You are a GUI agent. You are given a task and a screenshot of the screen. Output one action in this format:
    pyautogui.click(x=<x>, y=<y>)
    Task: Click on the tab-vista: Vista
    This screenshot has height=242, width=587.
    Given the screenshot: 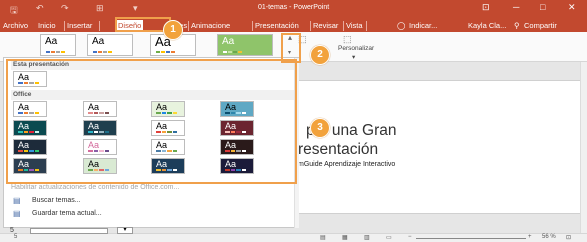 What is the action you would take?
    pyautogui.click(x=354, y=26)
    